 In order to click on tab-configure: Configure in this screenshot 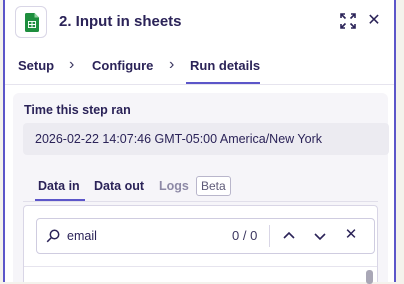, I will do `click(122, 65)`.